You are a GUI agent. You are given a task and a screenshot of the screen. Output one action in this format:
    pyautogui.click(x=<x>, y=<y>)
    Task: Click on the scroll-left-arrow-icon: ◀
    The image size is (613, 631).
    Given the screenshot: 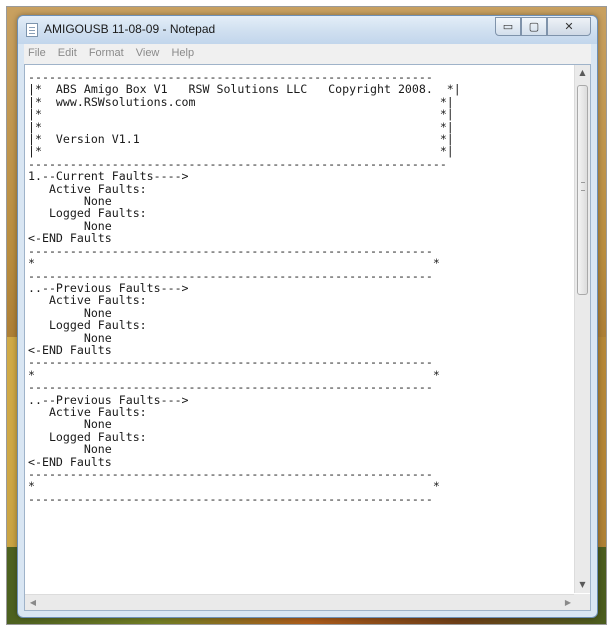 What is the action you would take?
    pyautogui.click(x=33, y=602)
    